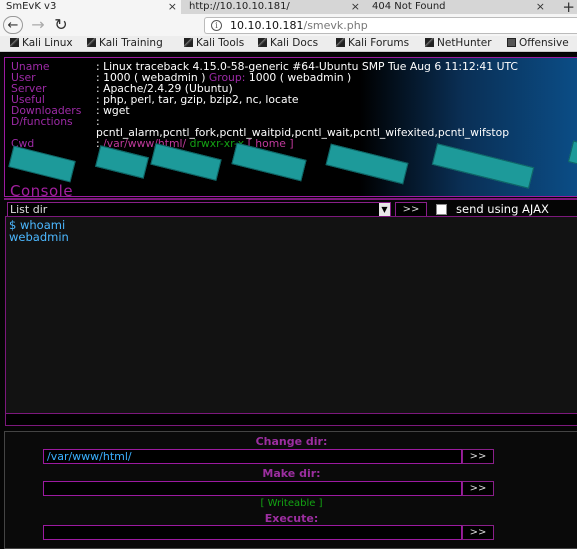 The height and width of the screenshot is (549, 577). I want to click on bookmark-offensive: Offensive, so click(538, 43).